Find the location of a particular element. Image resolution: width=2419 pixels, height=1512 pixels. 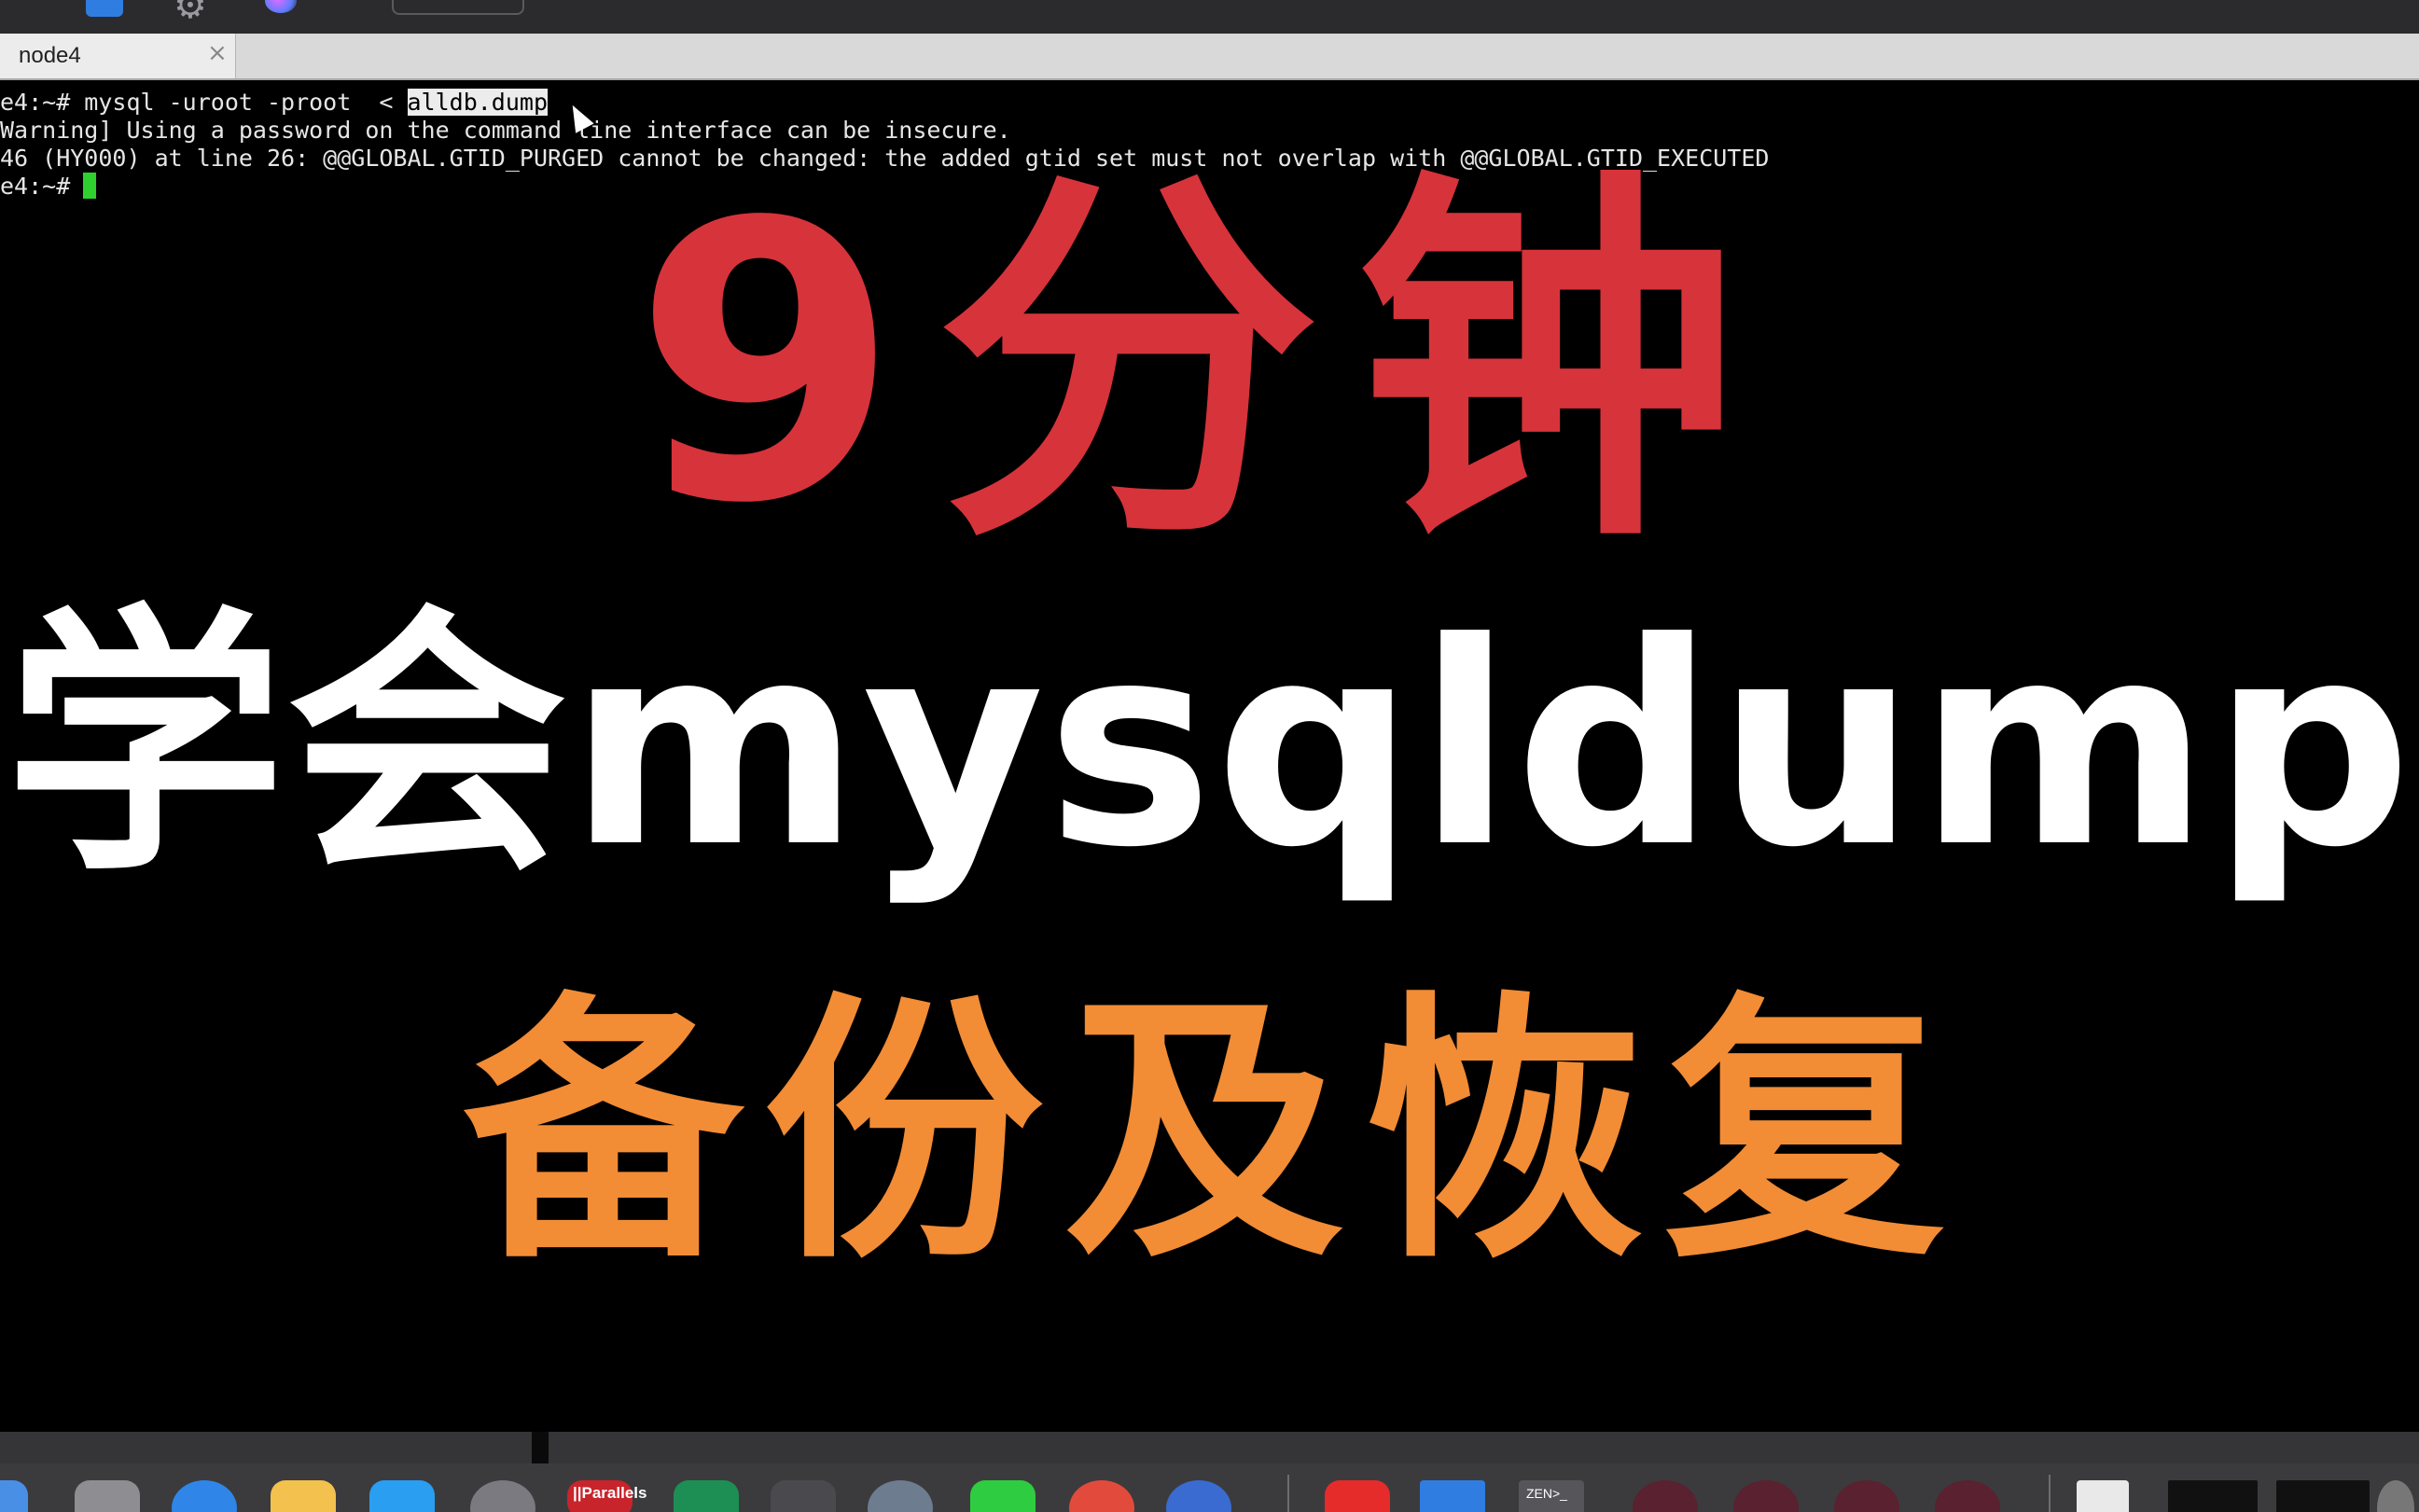

command-text: e4:~# mysql -uroot -proot < is located at coordinates (204, 102).